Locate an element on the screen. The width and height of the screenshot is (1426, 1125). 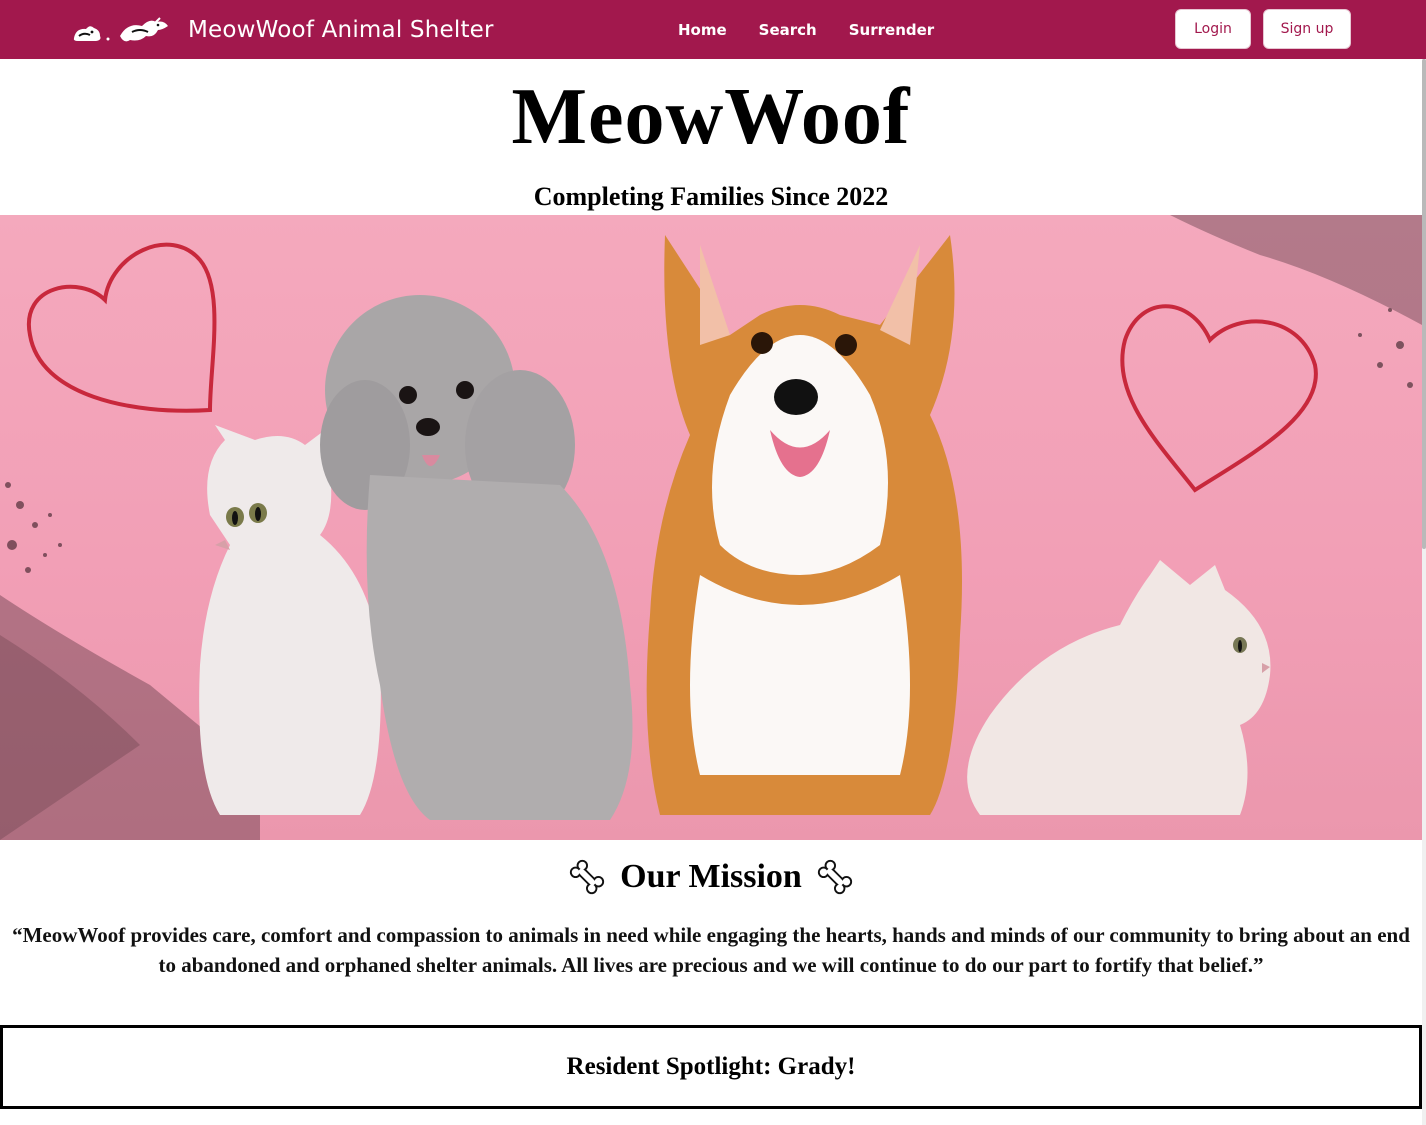
heart-left-decoration is located at coordinates (121, 327).